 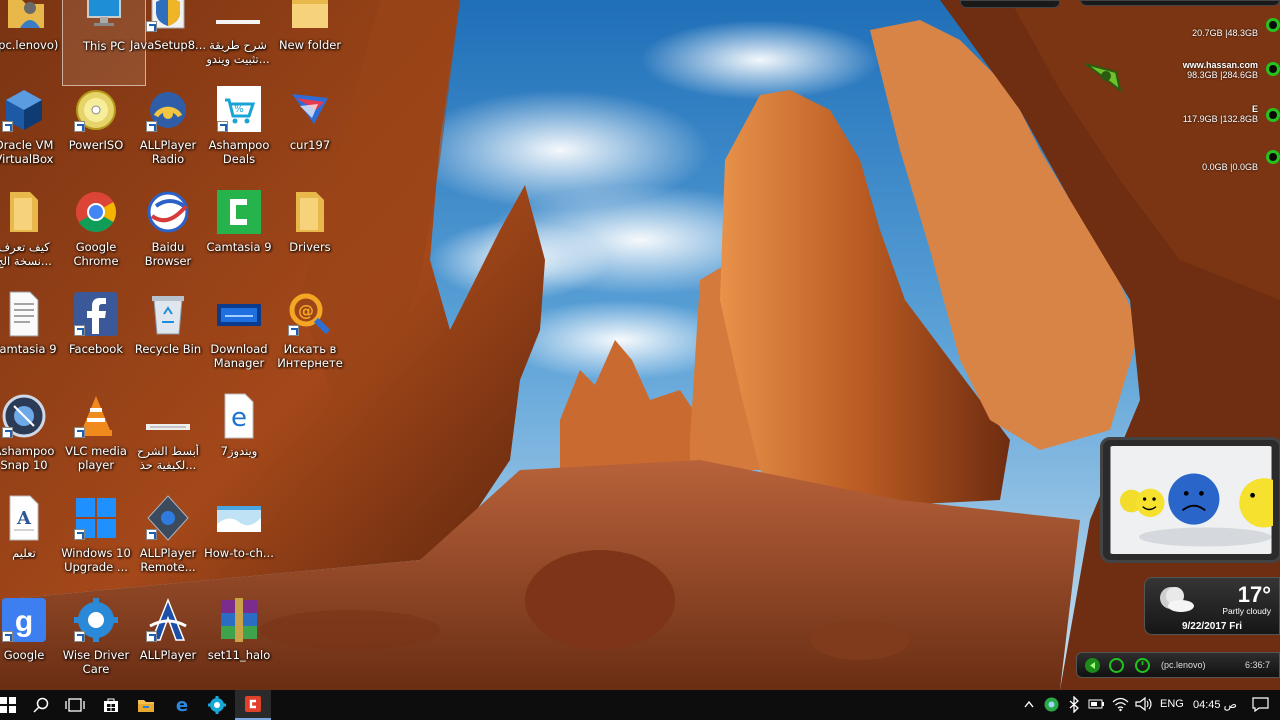 I want to click on search-web-icon: @, so click(x=310, y=314).